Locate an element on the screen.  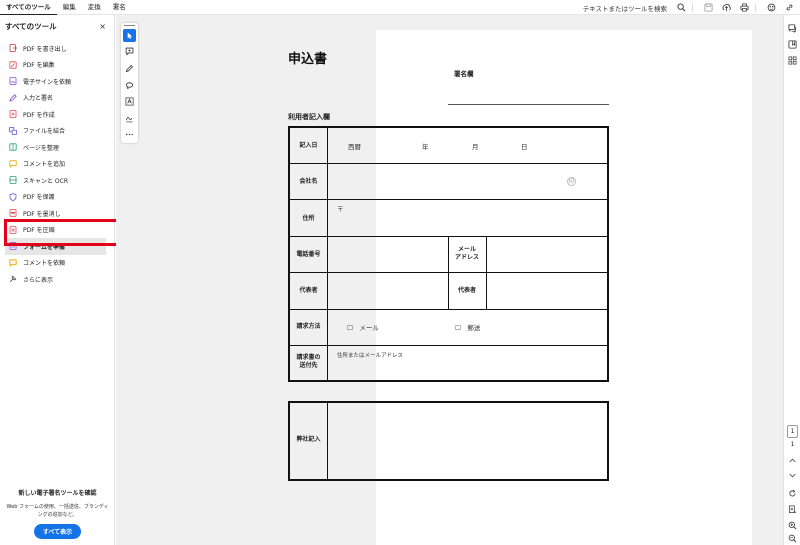
edit-pdf-icon is located at coordinates (13, 65).